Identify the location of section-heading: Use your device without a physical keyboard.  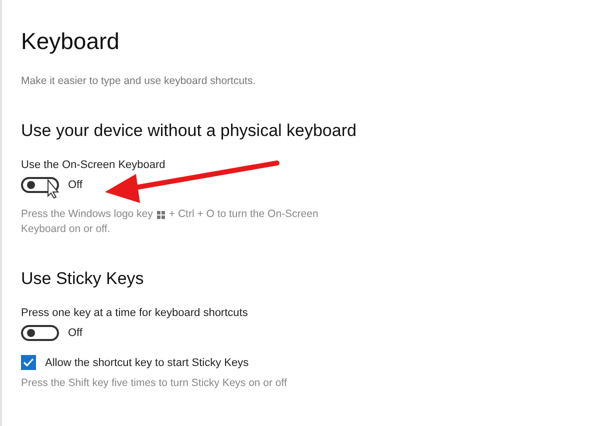
(189, 131).